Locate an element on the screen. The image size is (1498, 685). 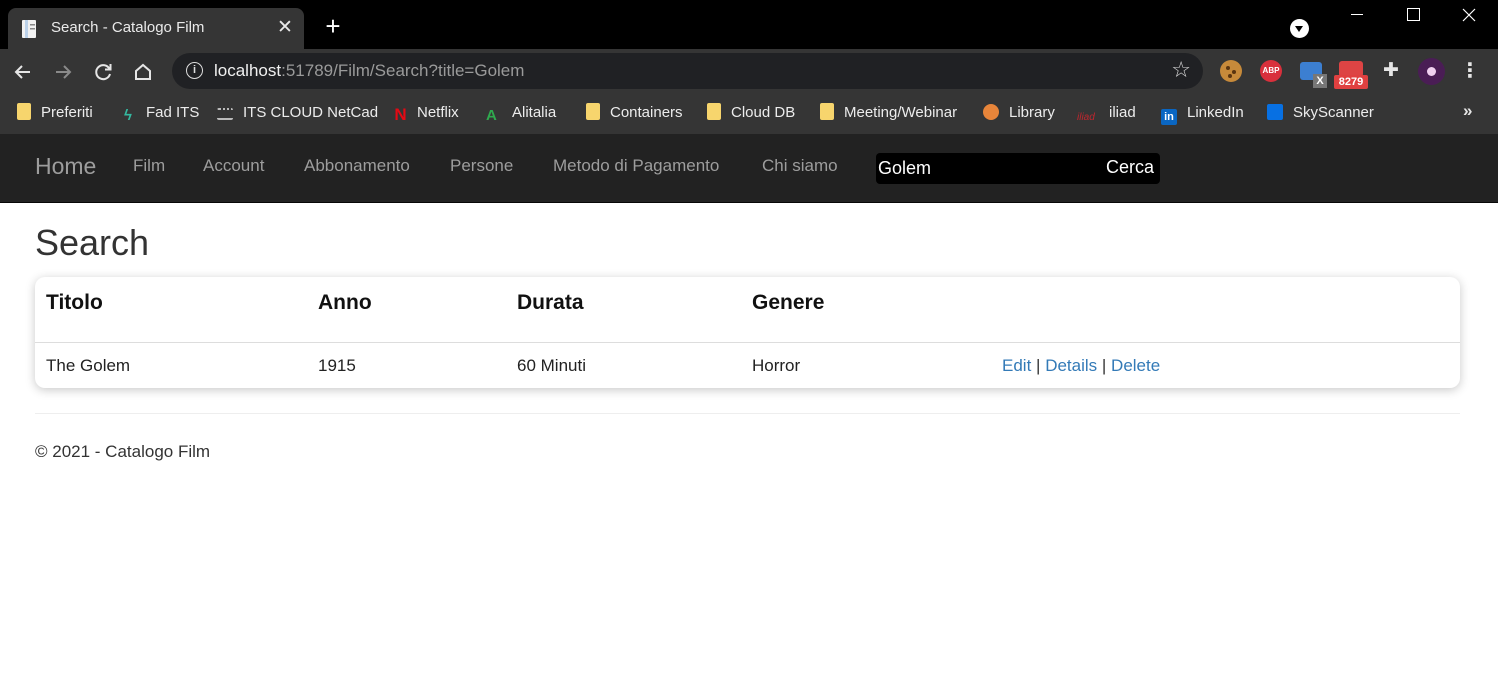
reload-icon is located at coordinates (103, 72).